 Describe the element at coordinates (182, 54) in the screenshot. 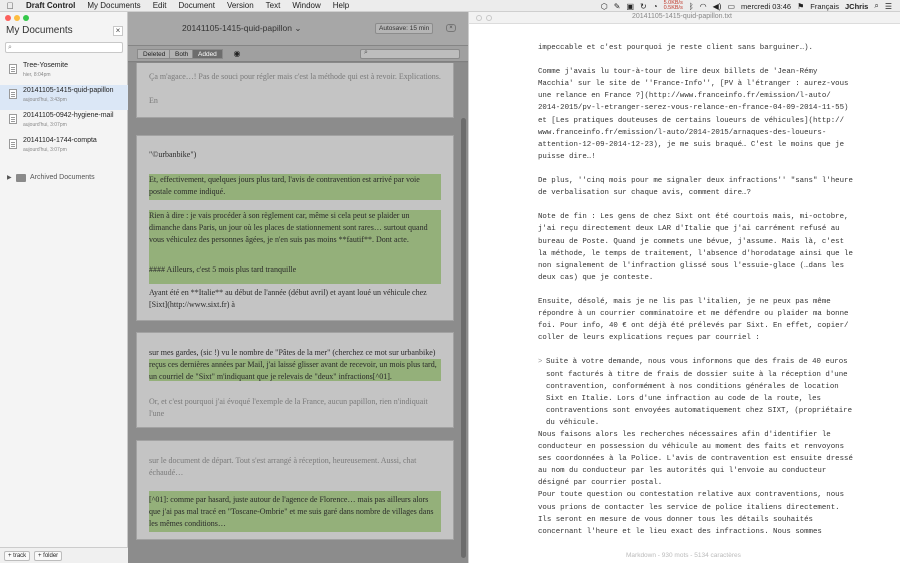

I see `filter-both-button: Both` at that location.